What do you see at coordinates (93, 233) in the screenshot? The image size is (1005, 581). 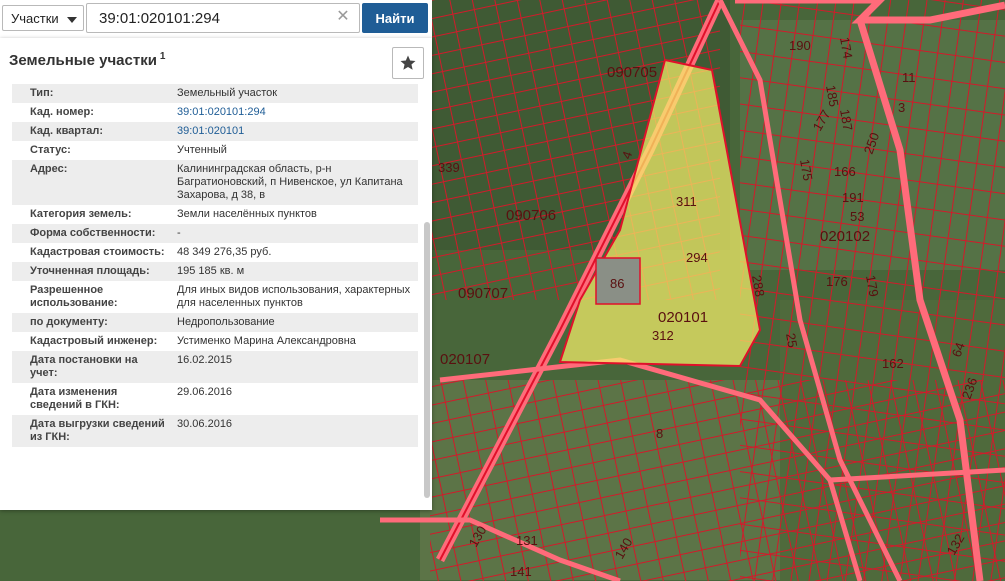 I see `attribute-key: Форма собственности:` at bounding box center [93, 233].